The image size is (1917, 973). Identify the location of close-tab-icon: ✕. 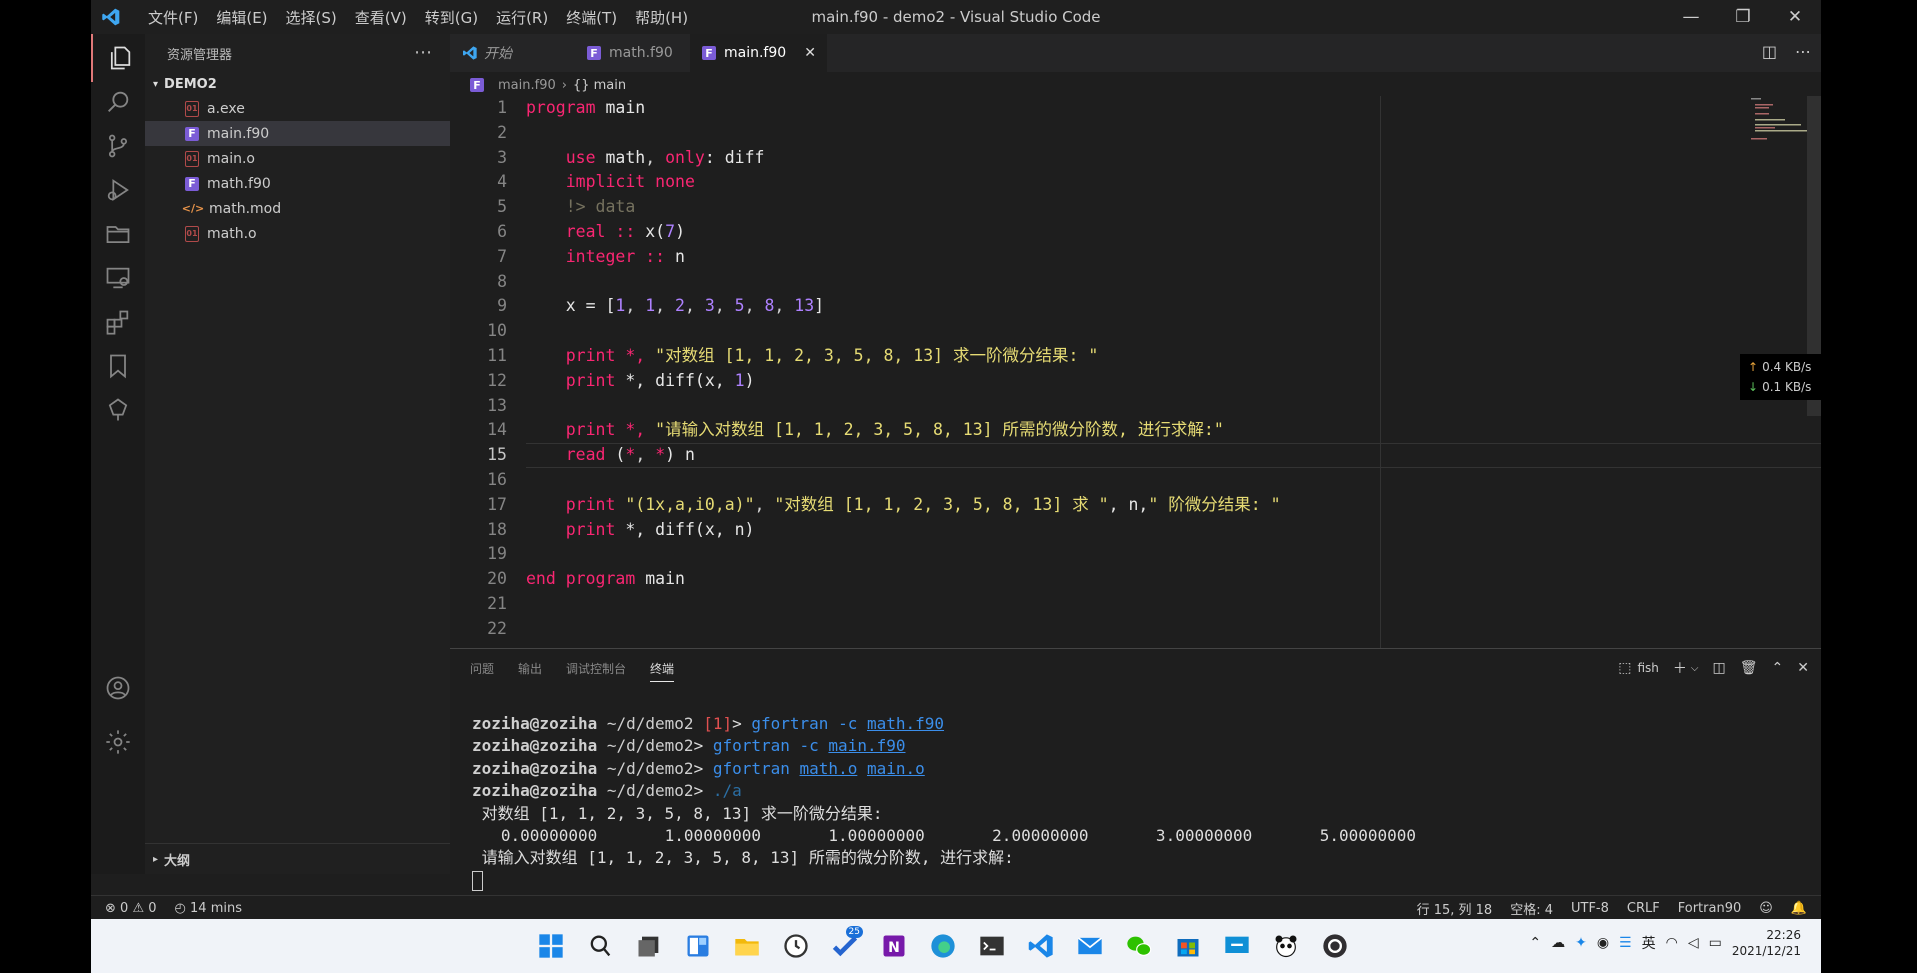
(810, 53).